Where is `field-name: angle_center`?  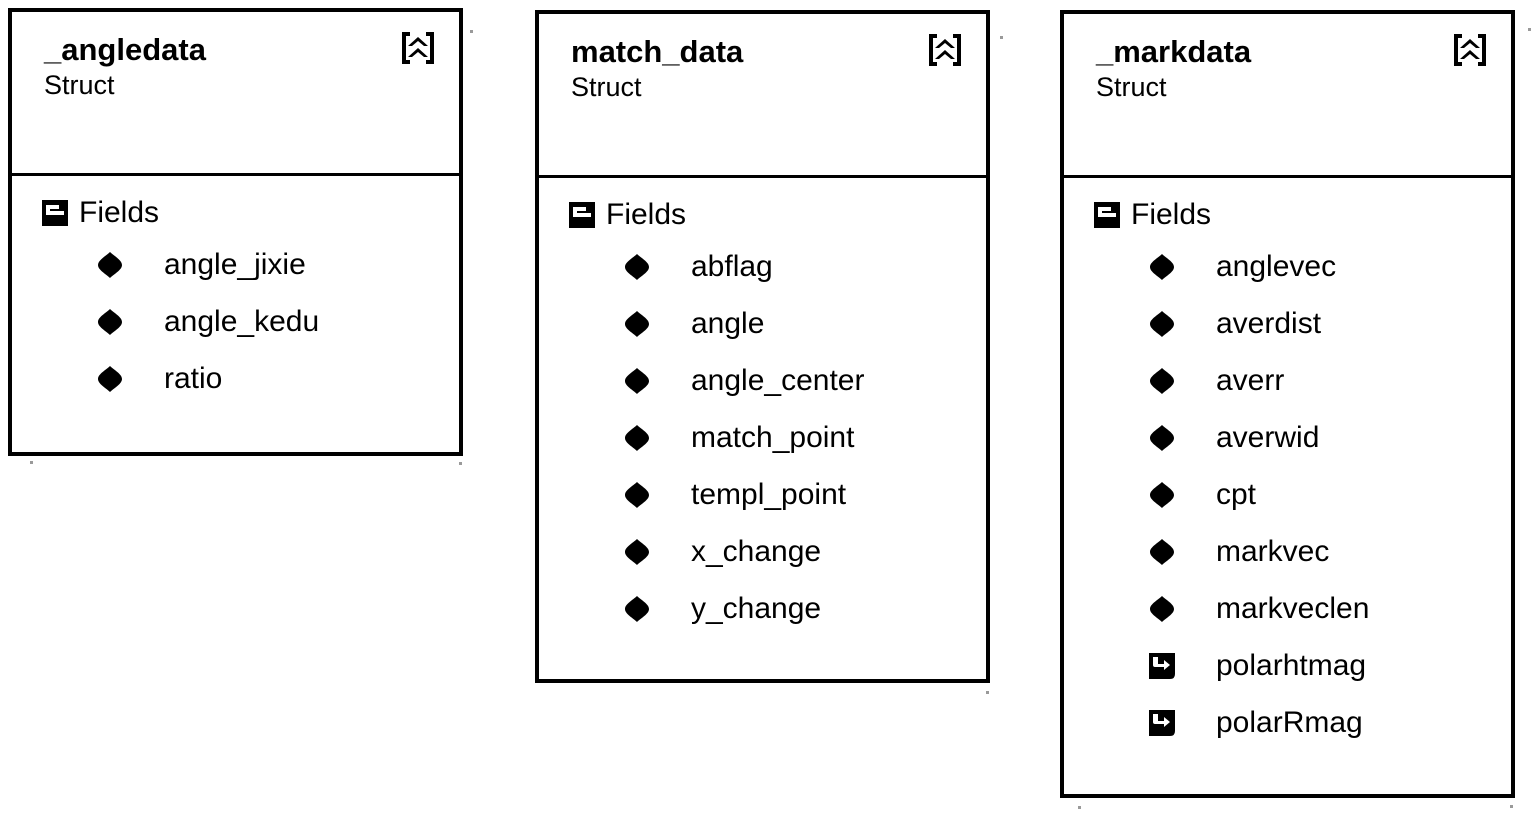 field-name: angle_center is located at coordinates (778, 380).